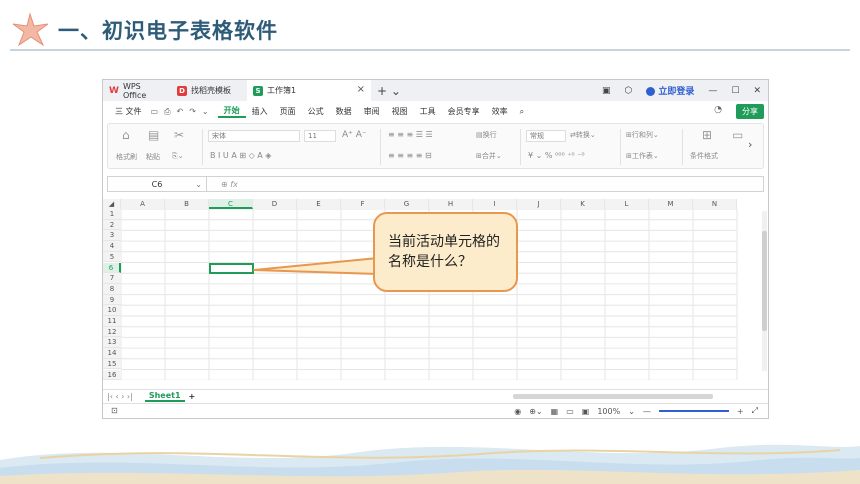  I want to click on window-close-icon: ✕, so click(757, 91).